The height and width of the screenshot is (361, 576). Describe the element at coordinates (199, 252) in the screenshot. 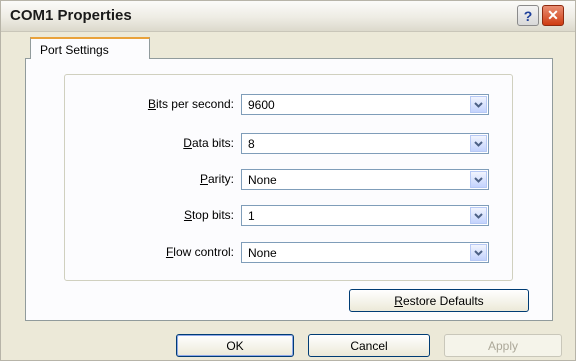

I see `flow-control-label: Flow control:` at that location.